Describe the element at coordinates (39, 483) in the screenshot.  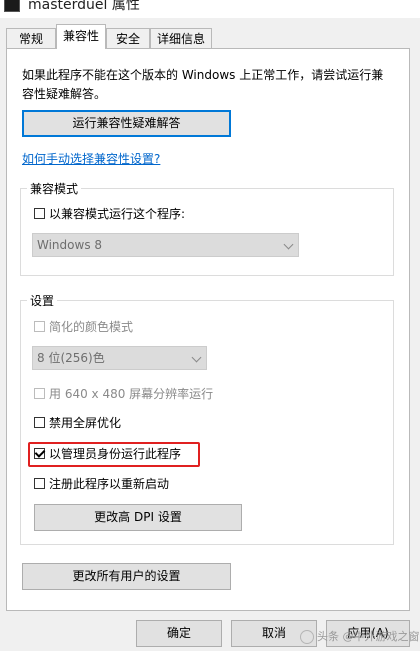
I see `register-restart-checkbox` at that location.